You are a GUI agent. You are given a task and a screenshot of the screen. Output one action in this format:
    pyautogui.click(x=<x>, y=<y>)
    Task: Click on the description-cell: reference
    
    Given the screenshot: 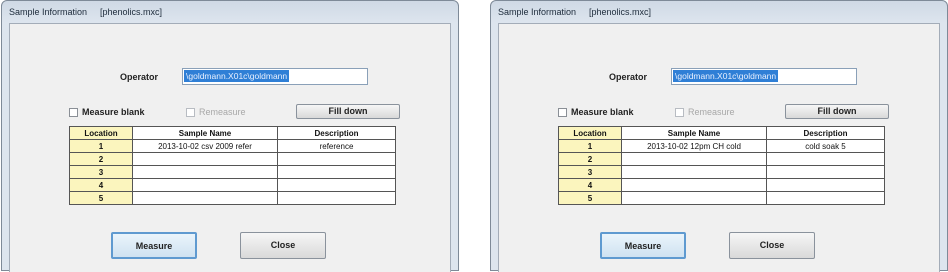 What is the action you would take?
    pyautogui.click(x=336, y=146)
    